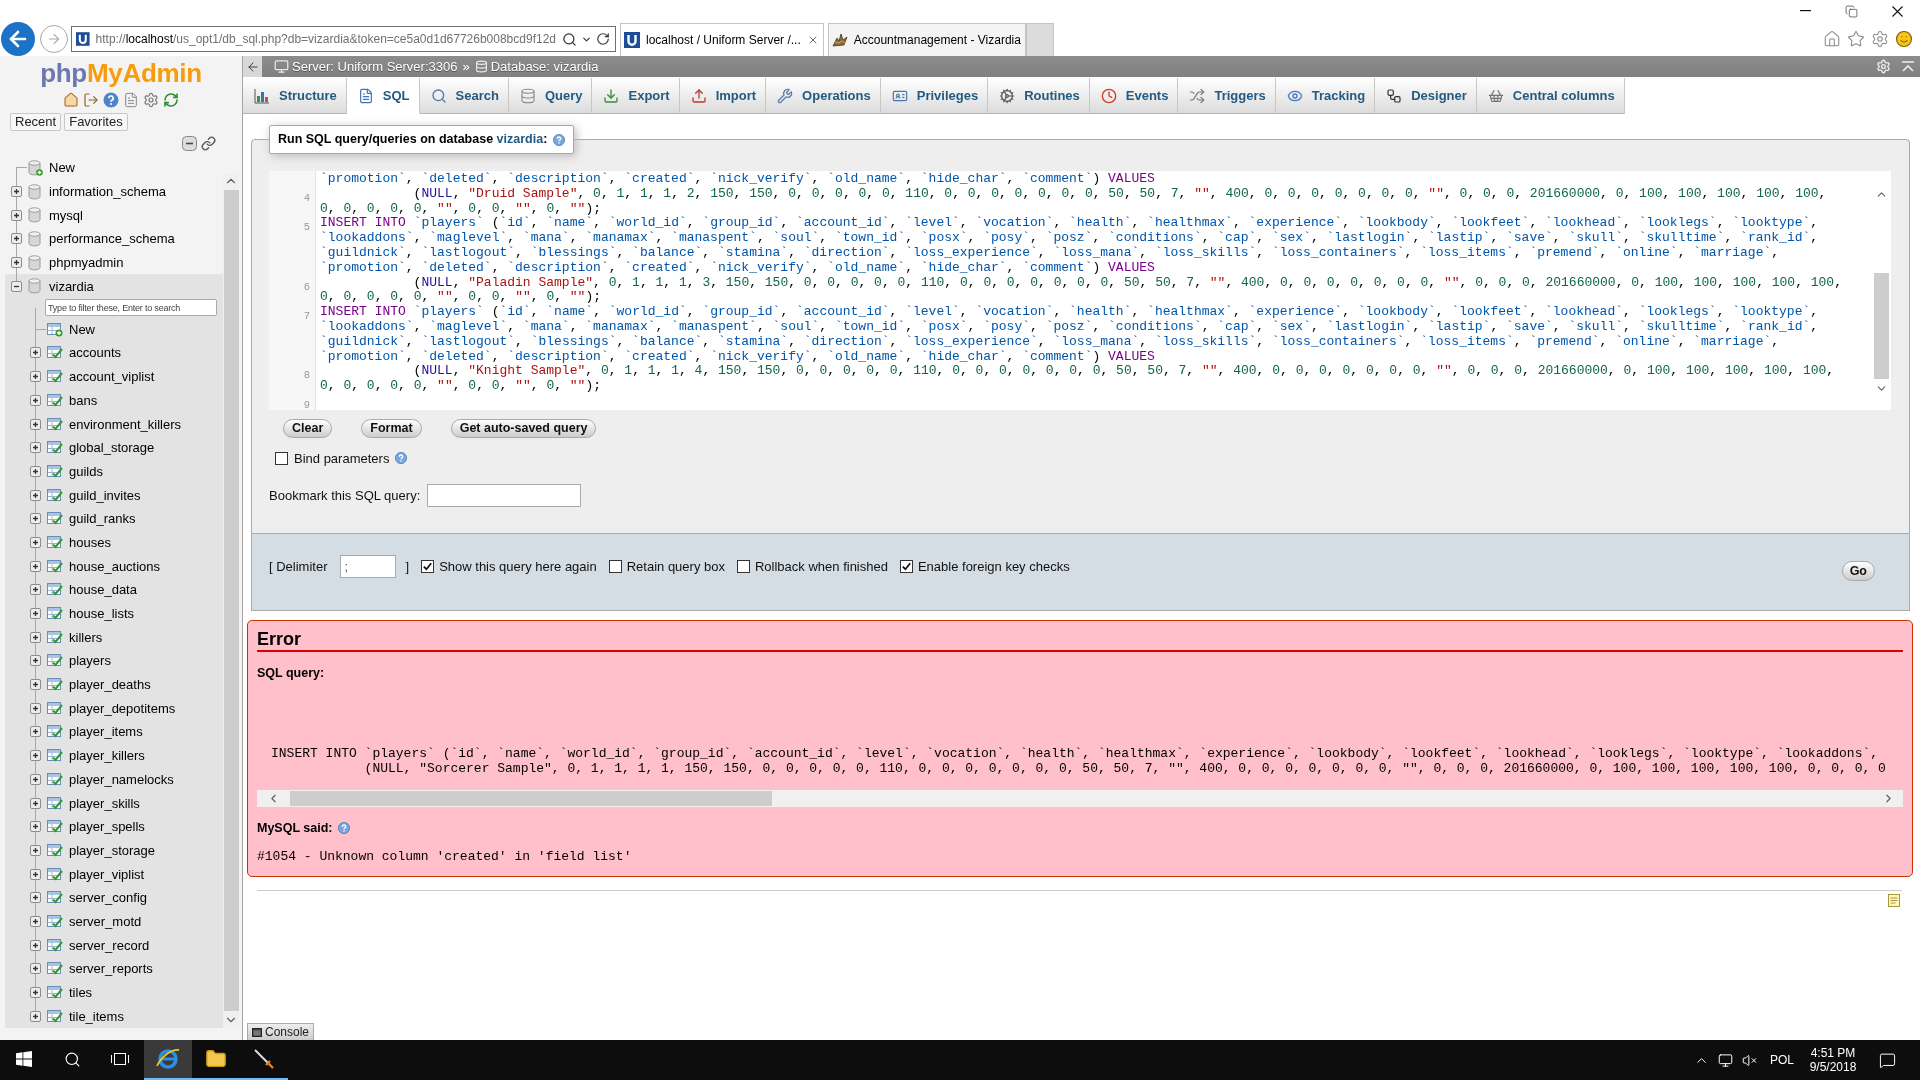  What do you see at coordinates (108, 898) in the screenshot?
I see `tree-item: server_config` at bounding box center [108, 898].